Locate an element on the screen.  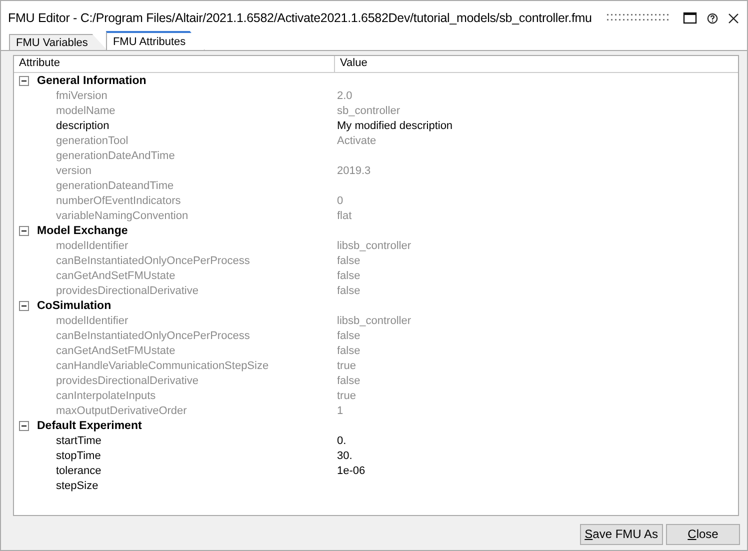
tab: FMU Attributes is located at coordinates (155, 40).